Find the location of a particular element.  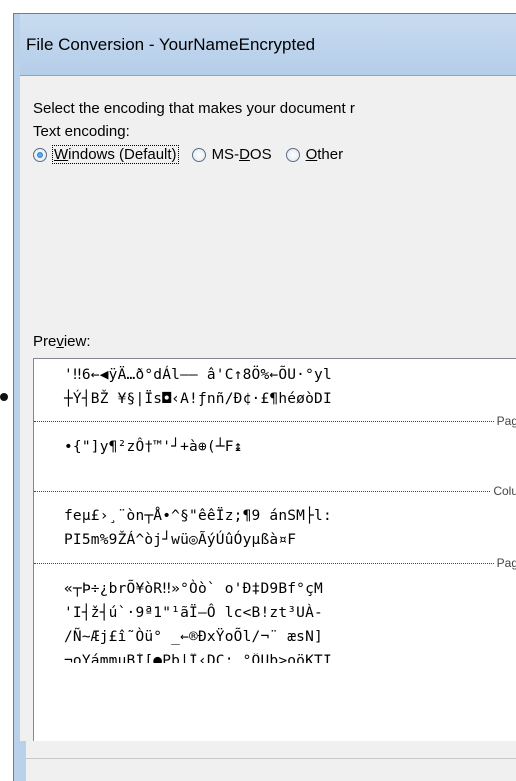

radio-other is located at coordinates (292, 154).